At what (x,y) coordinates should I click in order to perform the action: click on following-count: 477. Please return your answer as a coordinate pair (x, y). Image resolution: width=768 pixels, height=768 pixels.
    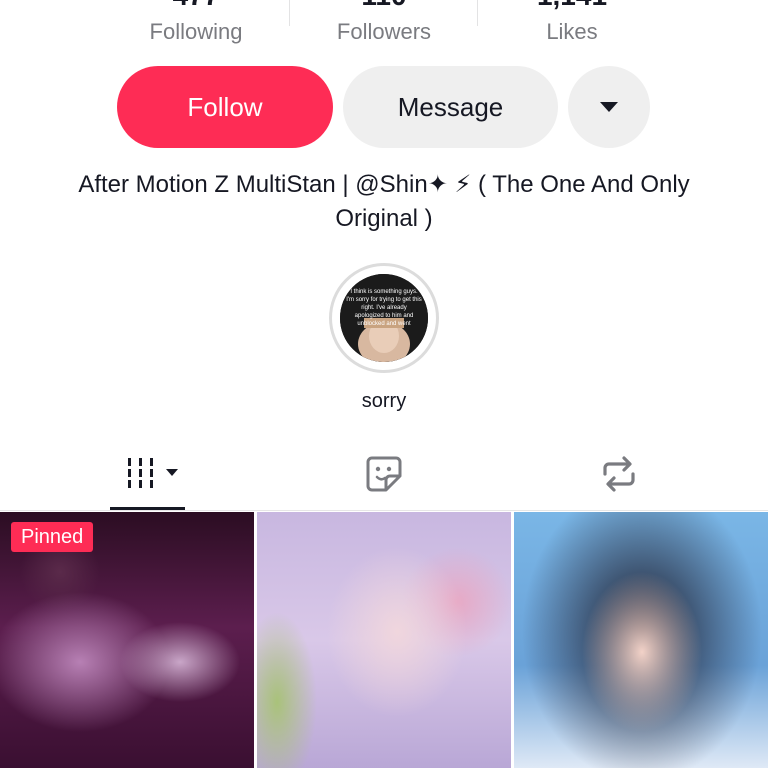
    Looking at the image, I should click on (196, 5).